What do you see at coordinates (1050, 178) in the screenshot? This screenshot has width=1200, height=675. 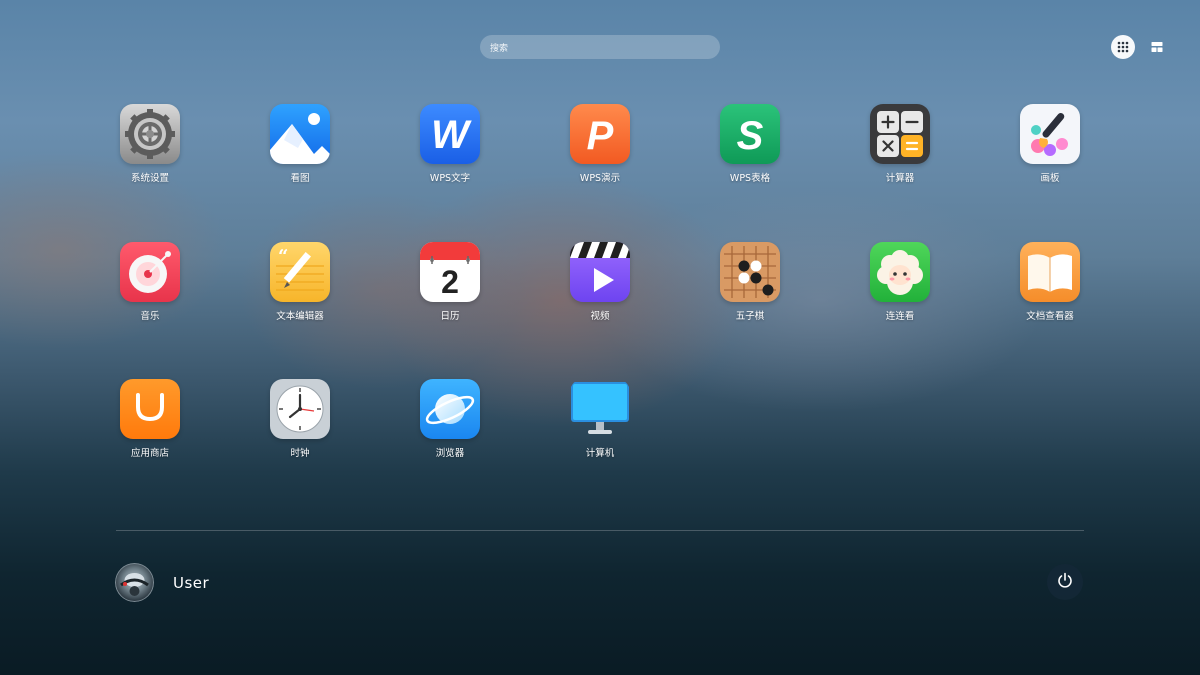 I see `app-label: 画板` at bounding box center [1050, 178].